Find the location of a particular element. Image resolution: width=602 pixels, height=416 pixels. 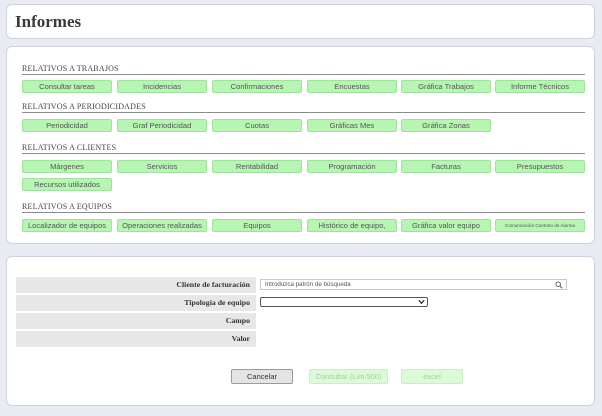

report-button-presupuestos: Presupuestos is located at coordinates (540, 166).